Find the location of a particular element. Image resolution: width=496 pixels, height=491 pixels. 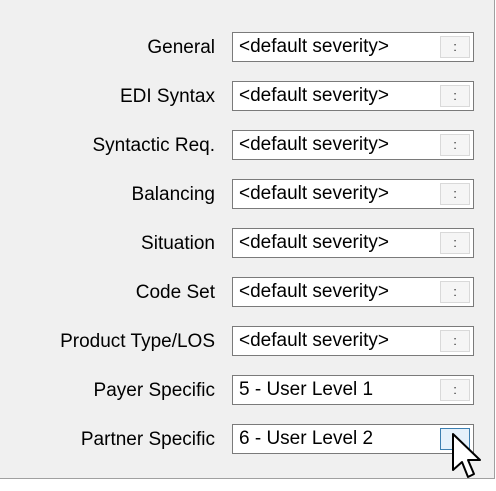

severity-row-general: General <default severity> : is located at coordinates (247, 48).